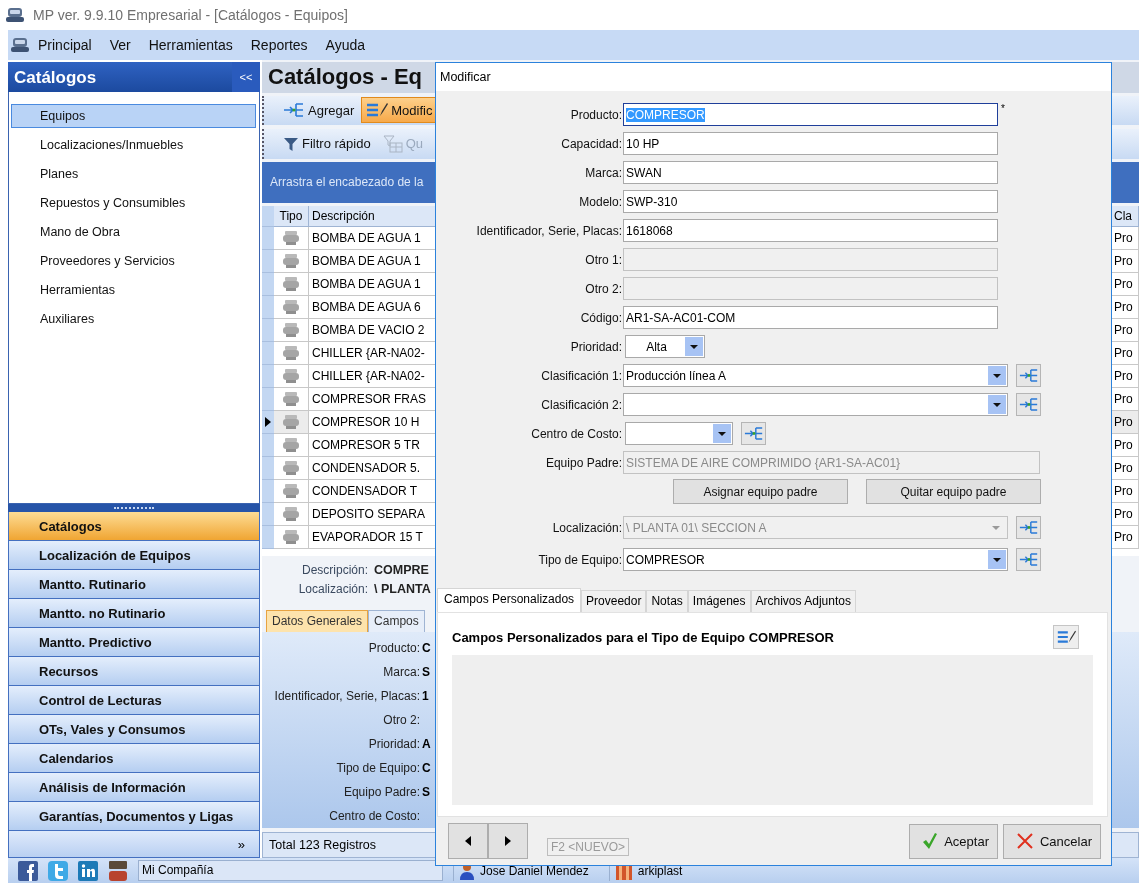 This screenshot has height=885, width=1139. What do you see at coordinates (392, 143) in the screenshot?
I see `funnel-table-icon` at bounding box center [392, 143].